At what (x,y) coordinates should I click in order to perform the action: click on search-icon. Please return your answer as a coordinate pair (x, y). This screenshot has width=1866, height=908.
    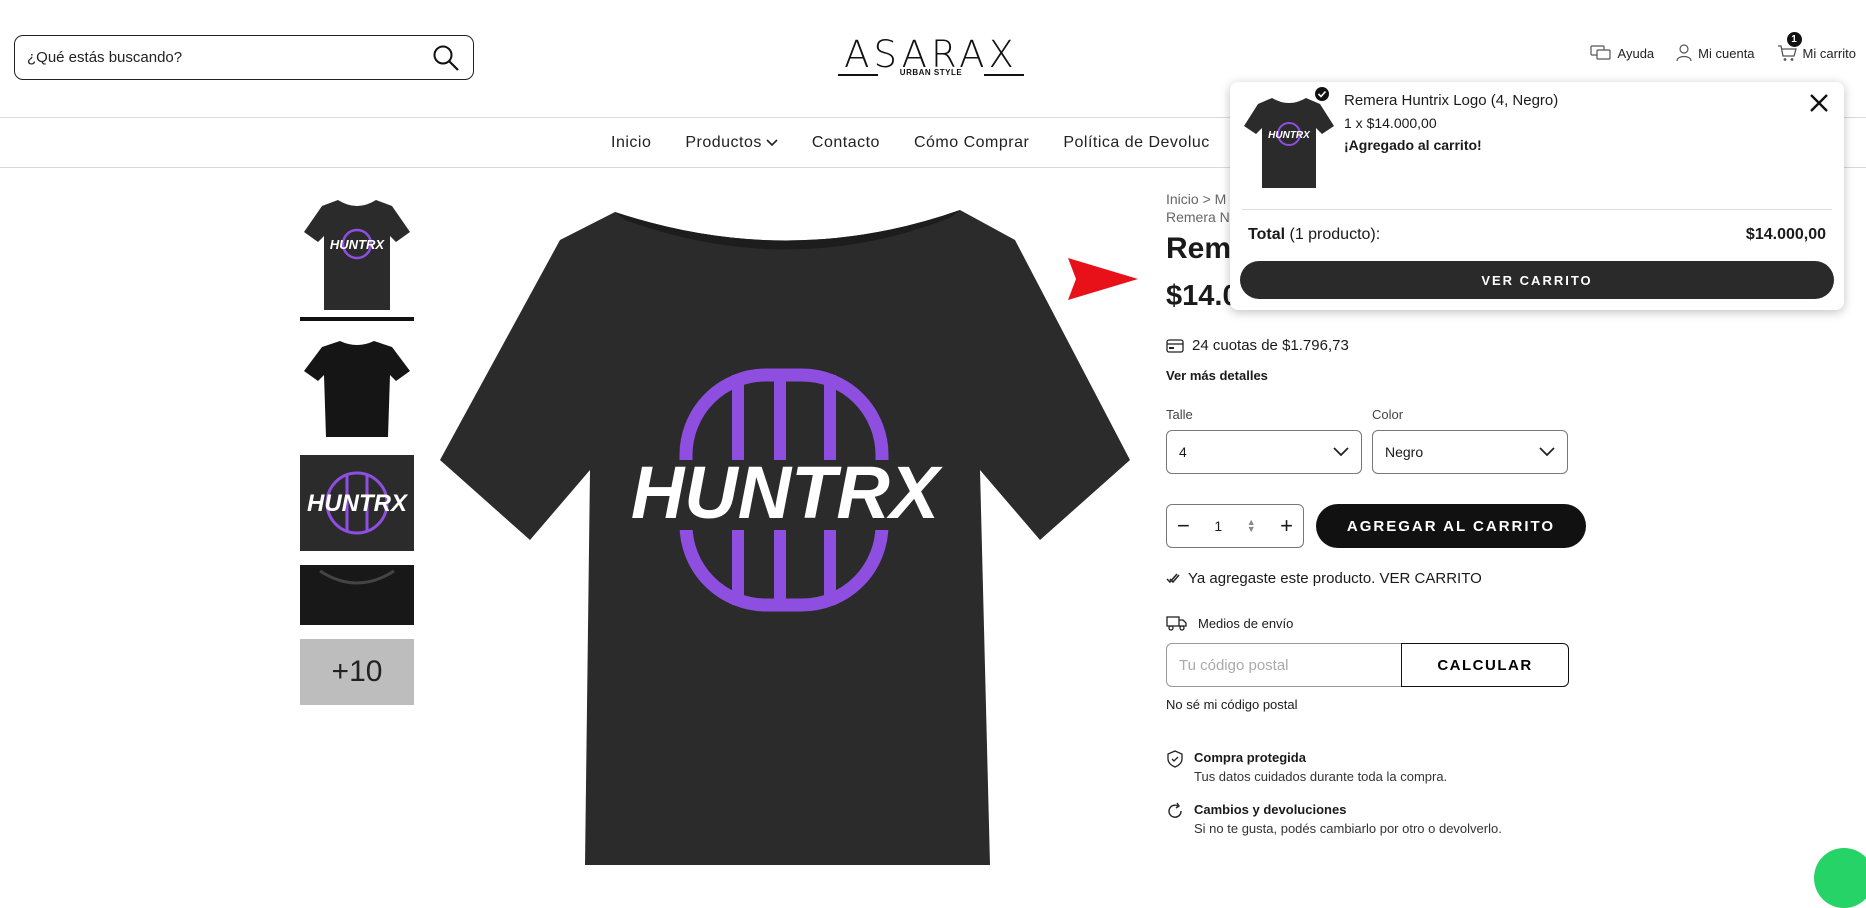
    Looking at the image, I should click on (446, 58).